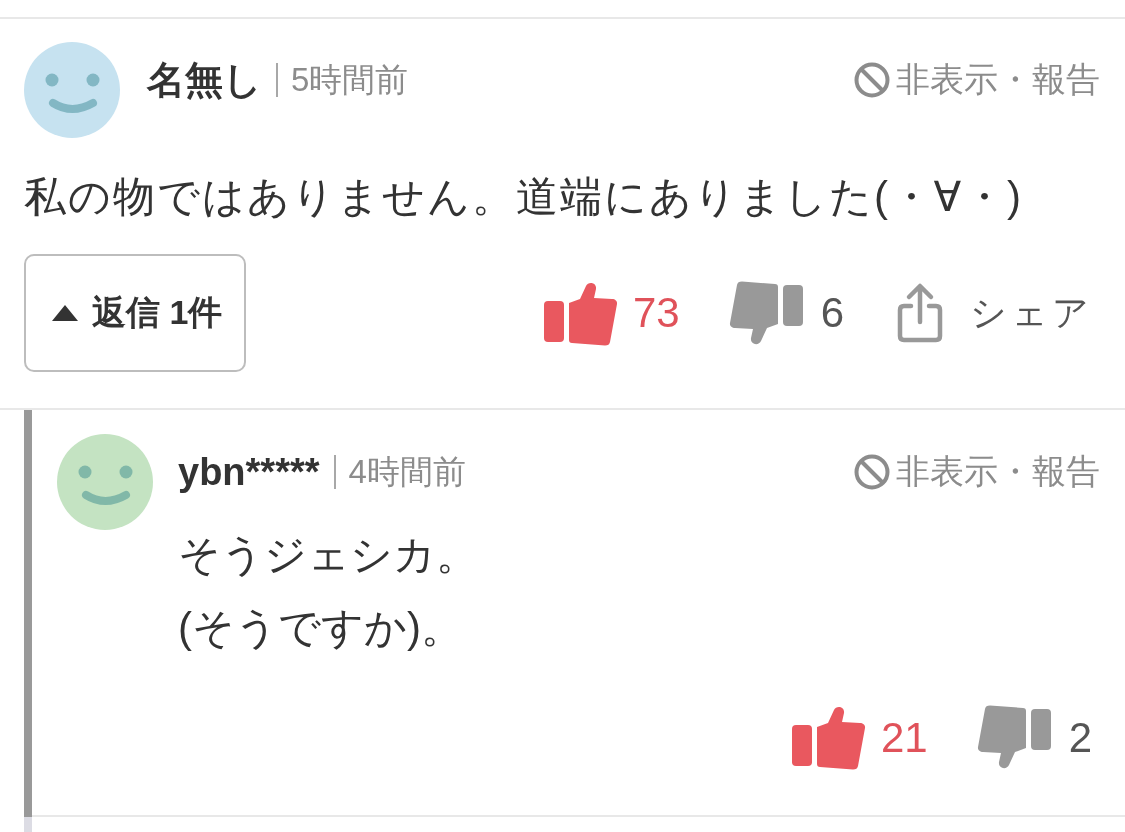  Describe the element at coordinates (328, 591) in the screenshot. I see `comment-text: そうジェシカ。 (そうですか)。` at that location.